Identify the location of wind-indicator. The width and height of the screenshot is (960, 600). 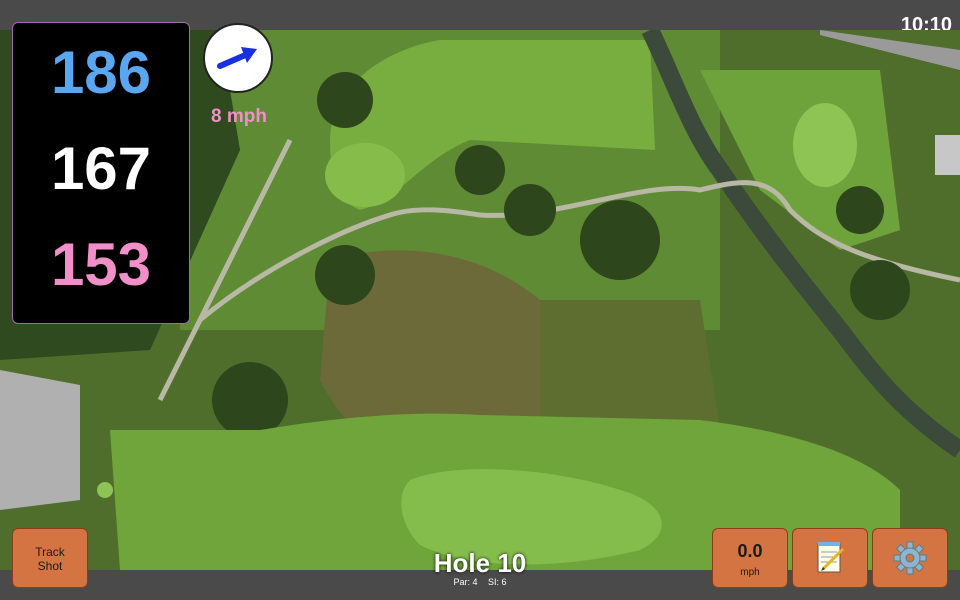
(238, 58).